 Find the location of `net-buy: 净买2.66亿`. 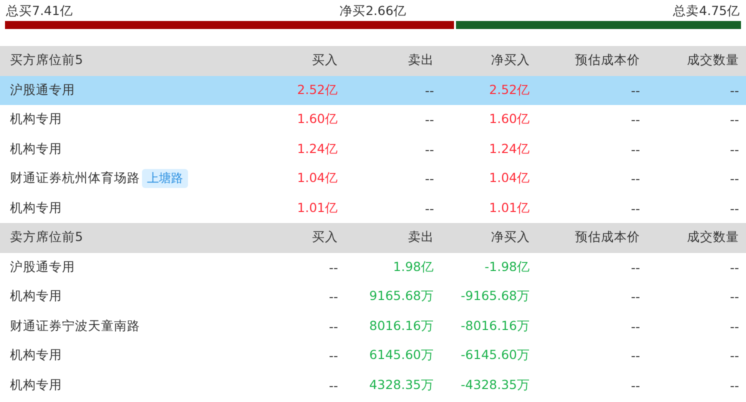

net-buy: 净买2.66亿 is located at coordinates (373, 11).